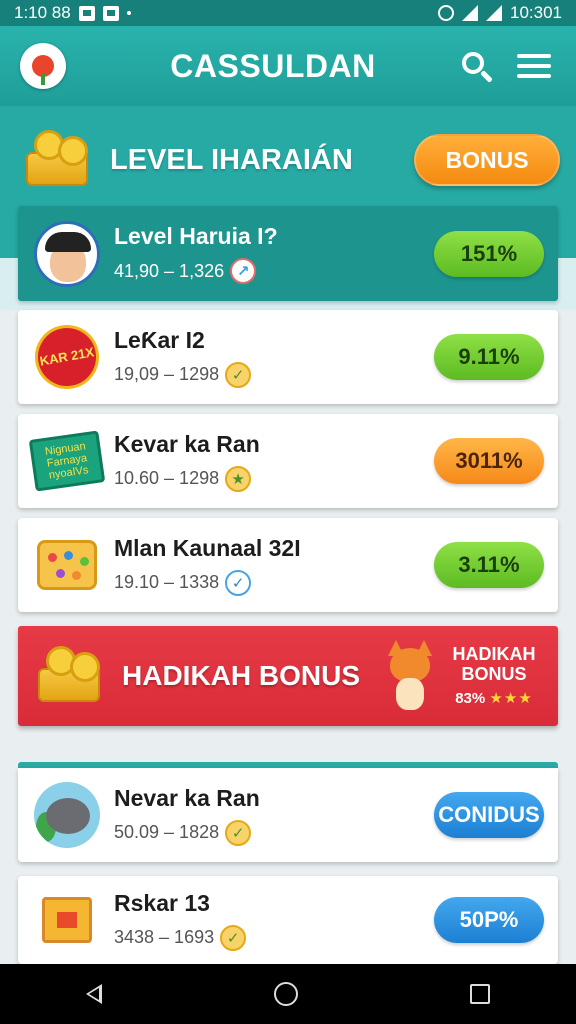  Describe the element at coordinates (167, 374) in the screenshot. I see `item-range: 19,09 – 1298` at that location.